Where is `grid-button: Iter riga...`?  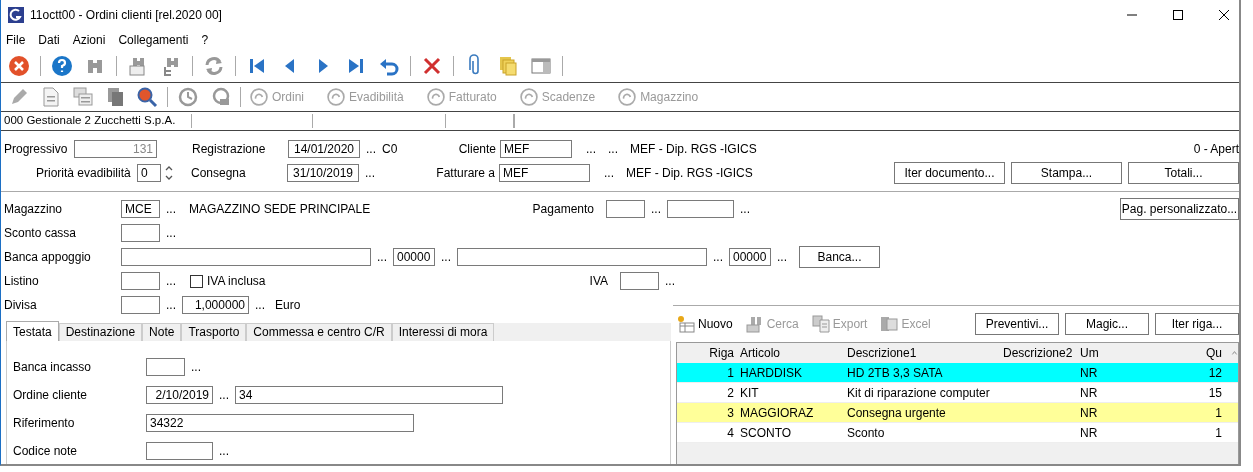 grid-button: Iter riga... is located at coordinates (1197, 324).